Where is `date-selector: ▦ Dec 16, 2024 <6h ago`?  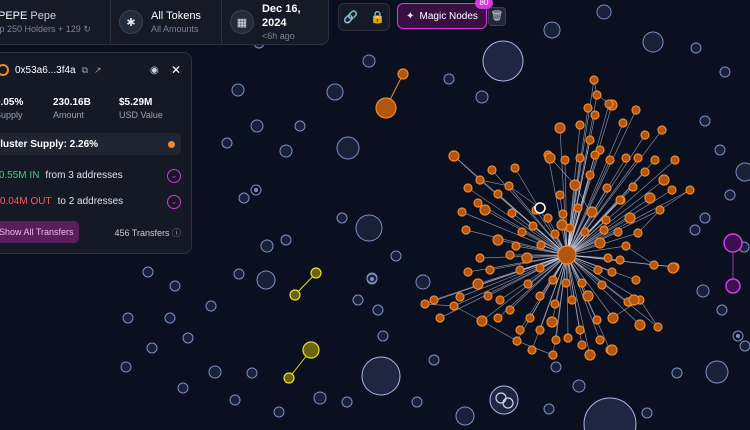
date-selector: ▦ Dec 16, 2024 <6h ago is located at coordinates (274, 22).